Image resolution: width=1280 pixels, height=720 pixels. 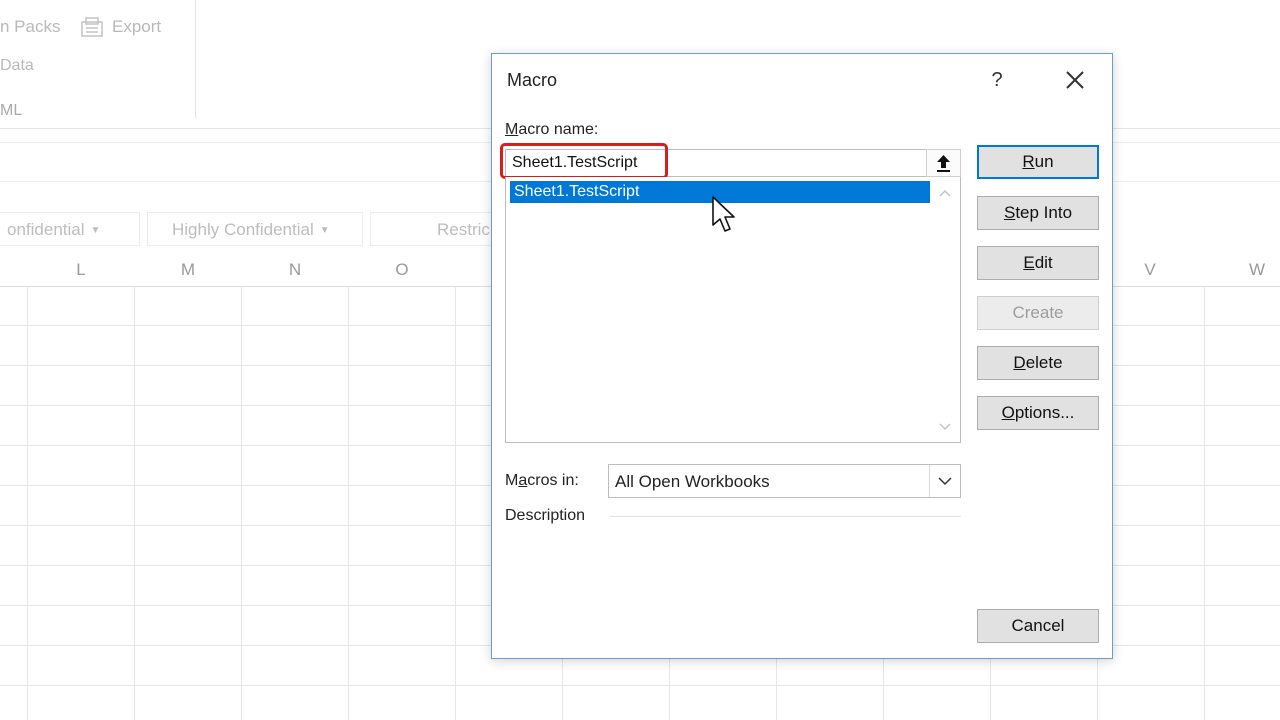 I want to click on macros-in-label: Macros in:, so click(x=542, y=480).